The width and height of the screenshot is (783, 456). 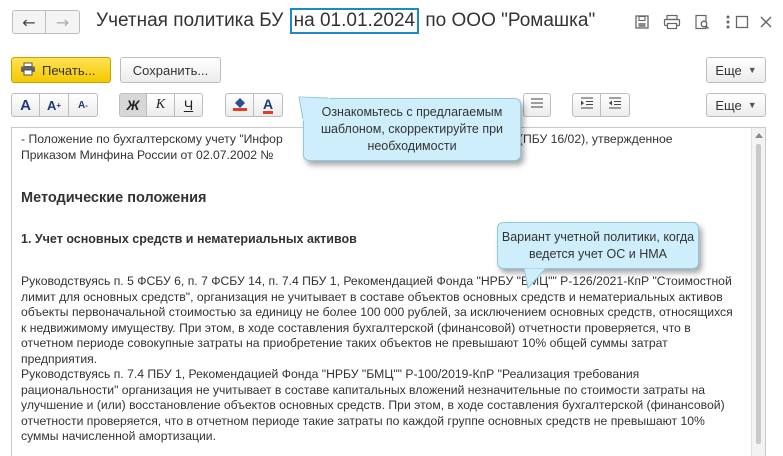 I want to click on bold-button: Ж, so click(x=133, y=105).